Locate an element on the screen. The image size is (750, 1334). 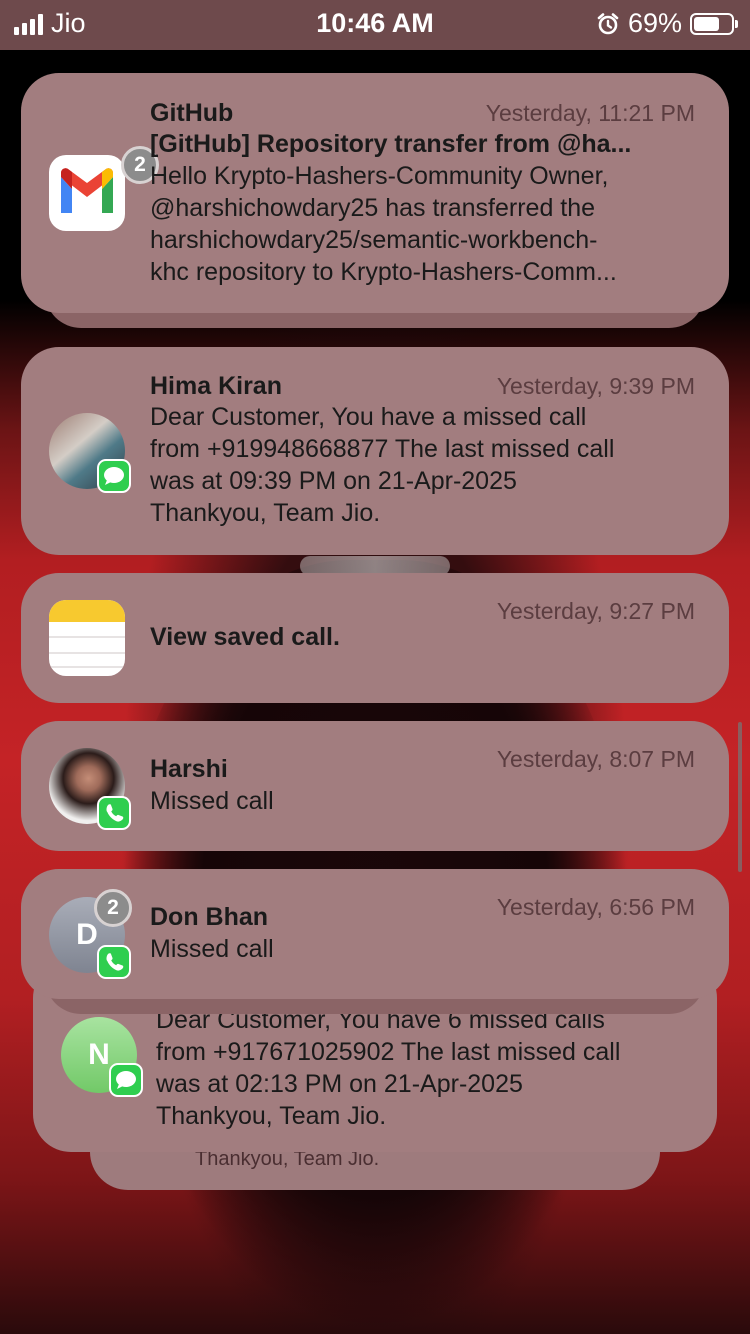
body-line-1: Dear Customer, You have a missed call is located at coordinates (368, 417).